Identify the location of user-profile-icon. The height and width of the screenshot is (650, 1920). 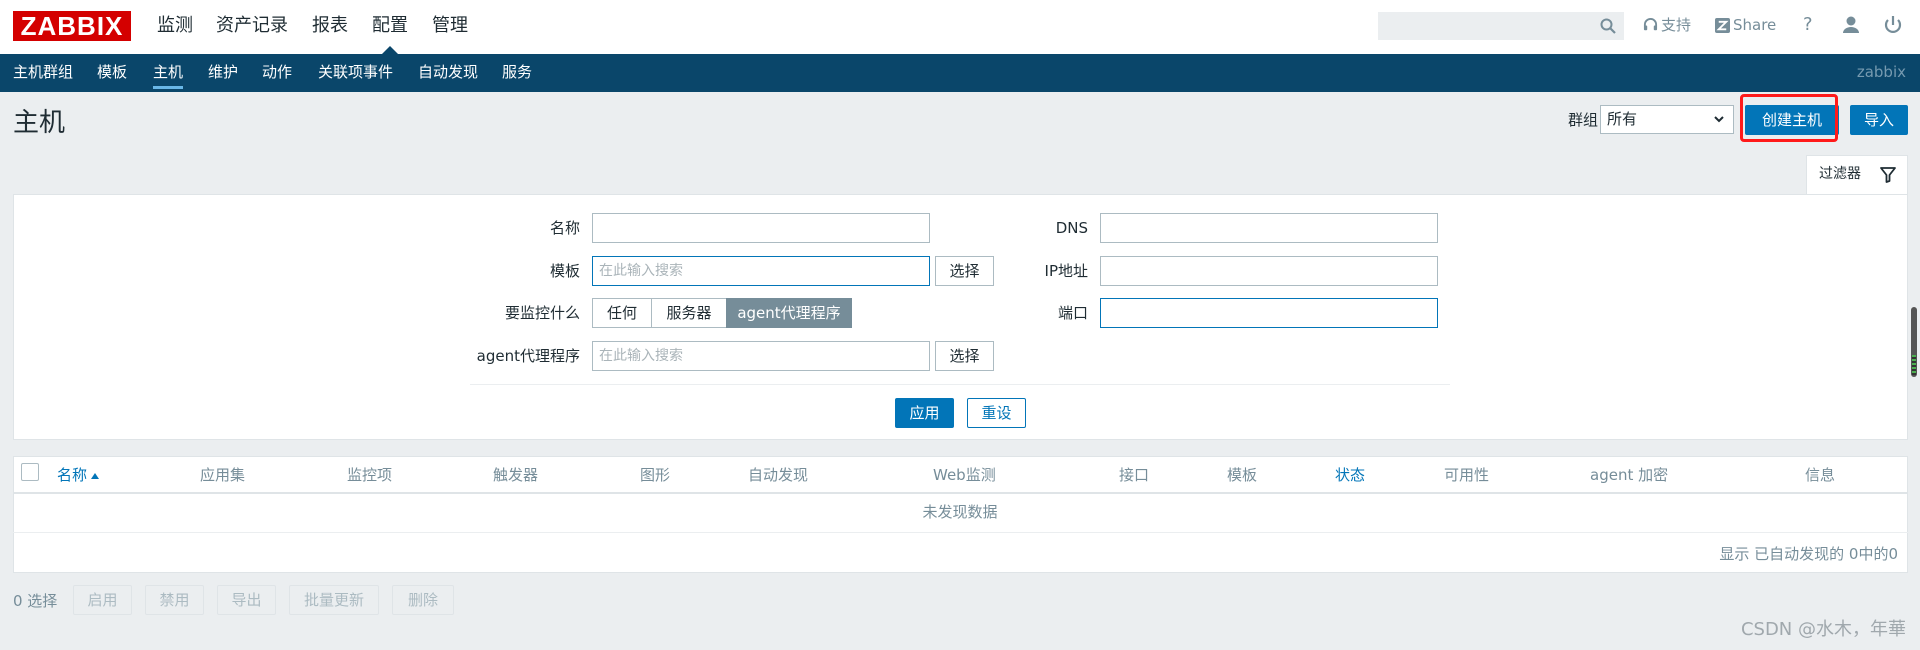
(1851, 25).